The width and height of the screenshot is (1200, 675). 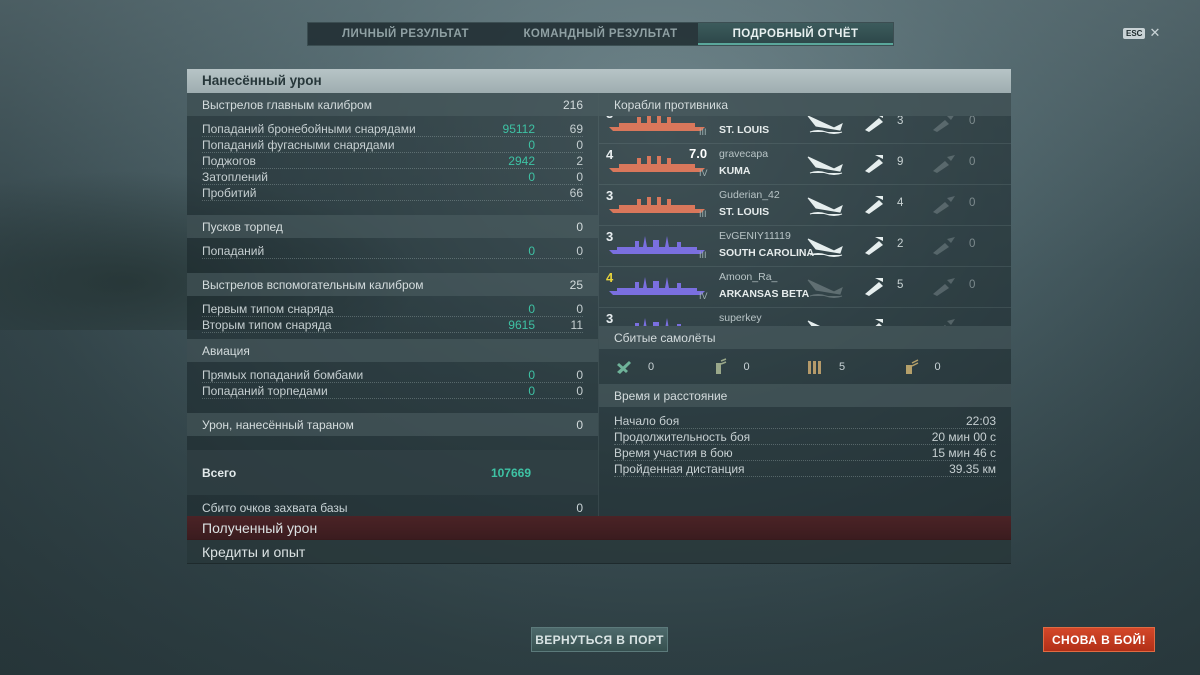 What do you see at coordinates (392, 129) in the screenshot?
I see `stat-row: Попаданий бронебойными снарядами 95112 69` at bounding box center [392, 129].